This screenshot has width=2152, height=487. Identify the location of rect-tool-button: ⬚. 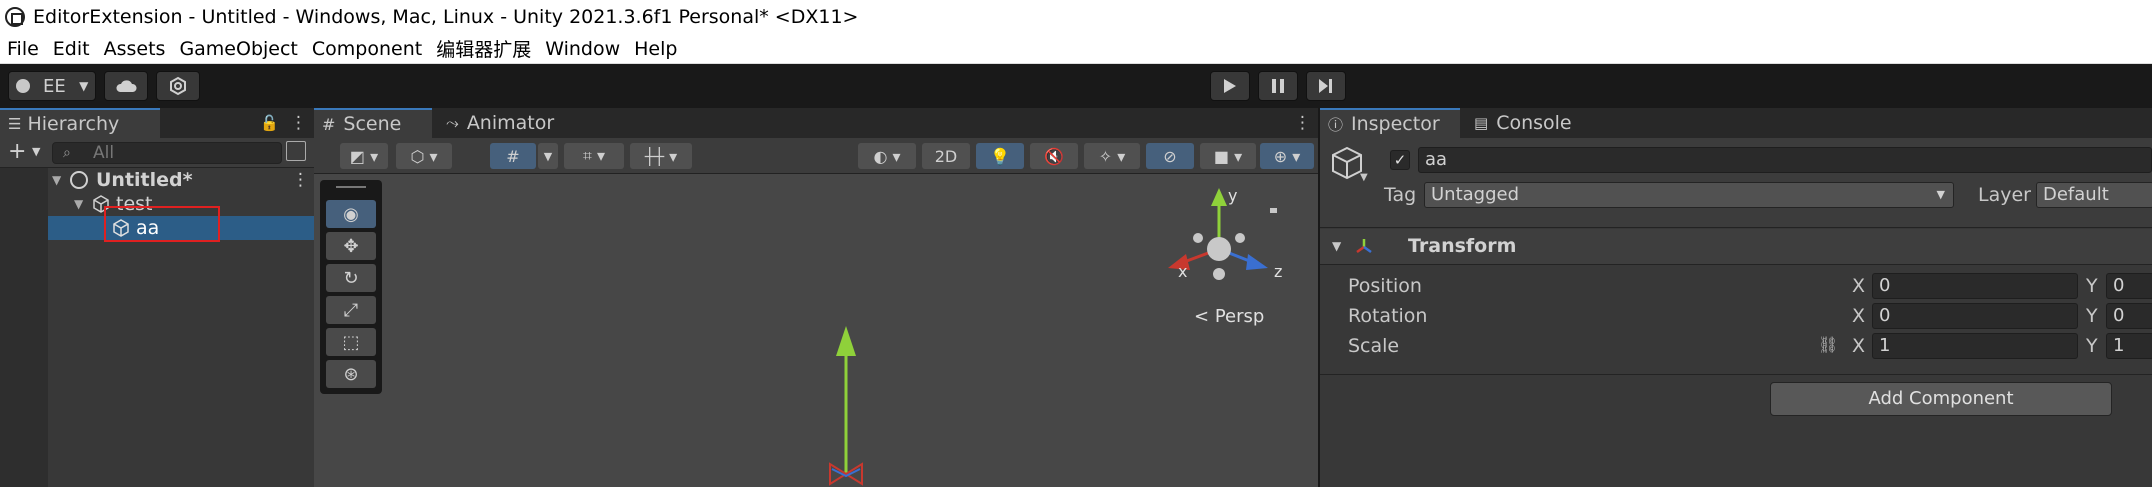
(351, 342).